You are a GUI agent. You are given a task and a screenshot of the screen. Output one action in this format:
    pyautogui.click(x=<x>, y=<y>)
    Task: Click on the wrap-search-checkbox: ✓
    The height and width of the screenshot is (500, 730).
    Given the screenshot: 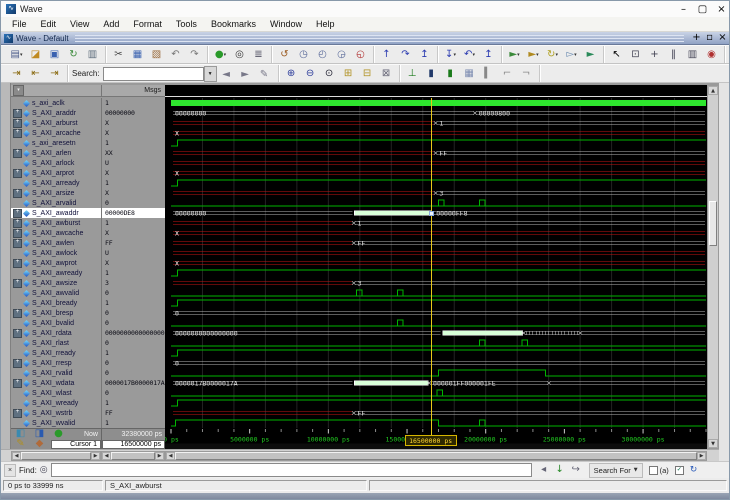 What is the action you would take?
    pyautogui.click(x=679, y=470)
    